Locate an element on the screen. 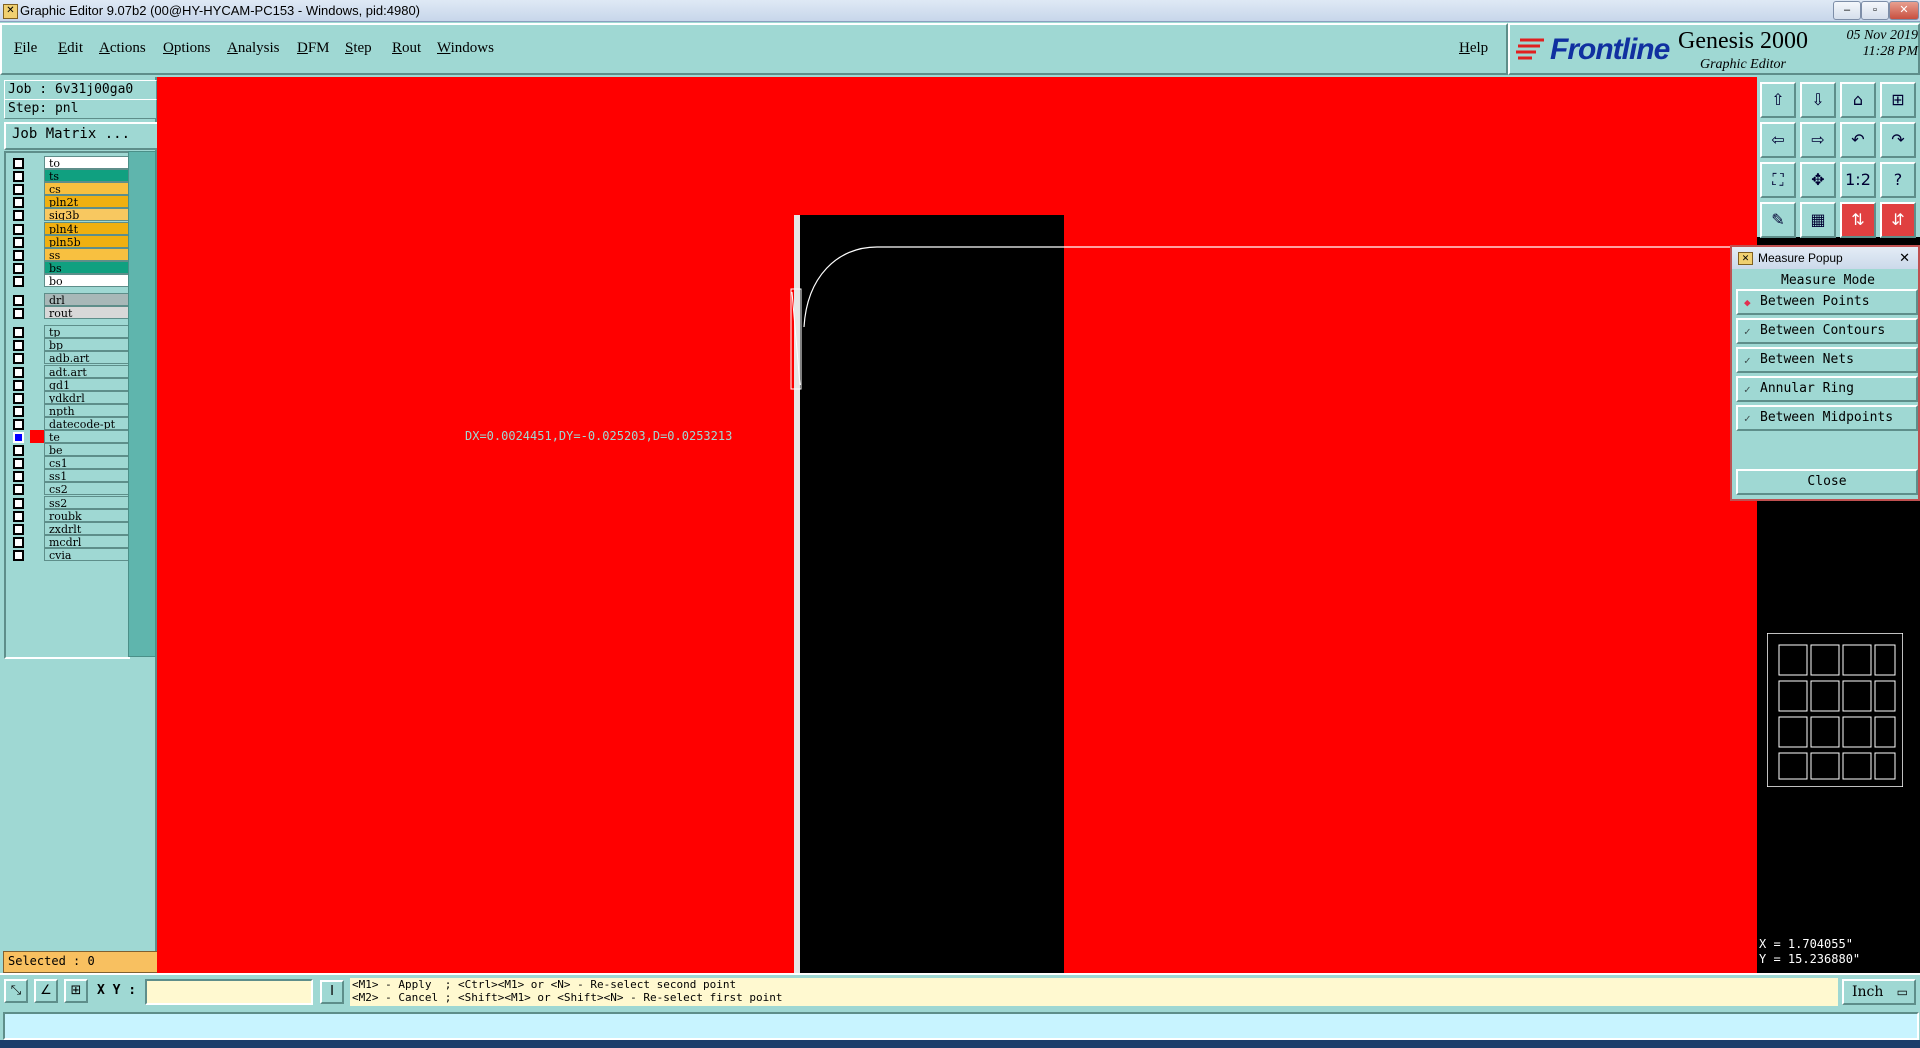 This screenshot has height=1048, width=1920. layer-row-gd1: gd1 is located at coordinates (69, 384).